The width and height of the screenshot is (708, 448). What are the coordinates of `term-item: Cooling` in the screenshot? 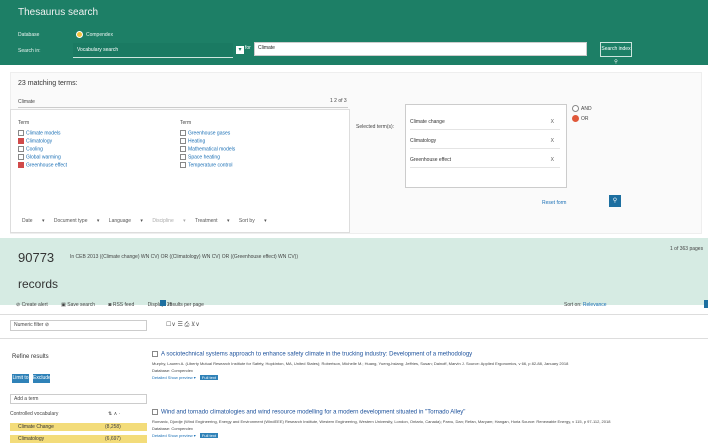 It's located at (30, 149).